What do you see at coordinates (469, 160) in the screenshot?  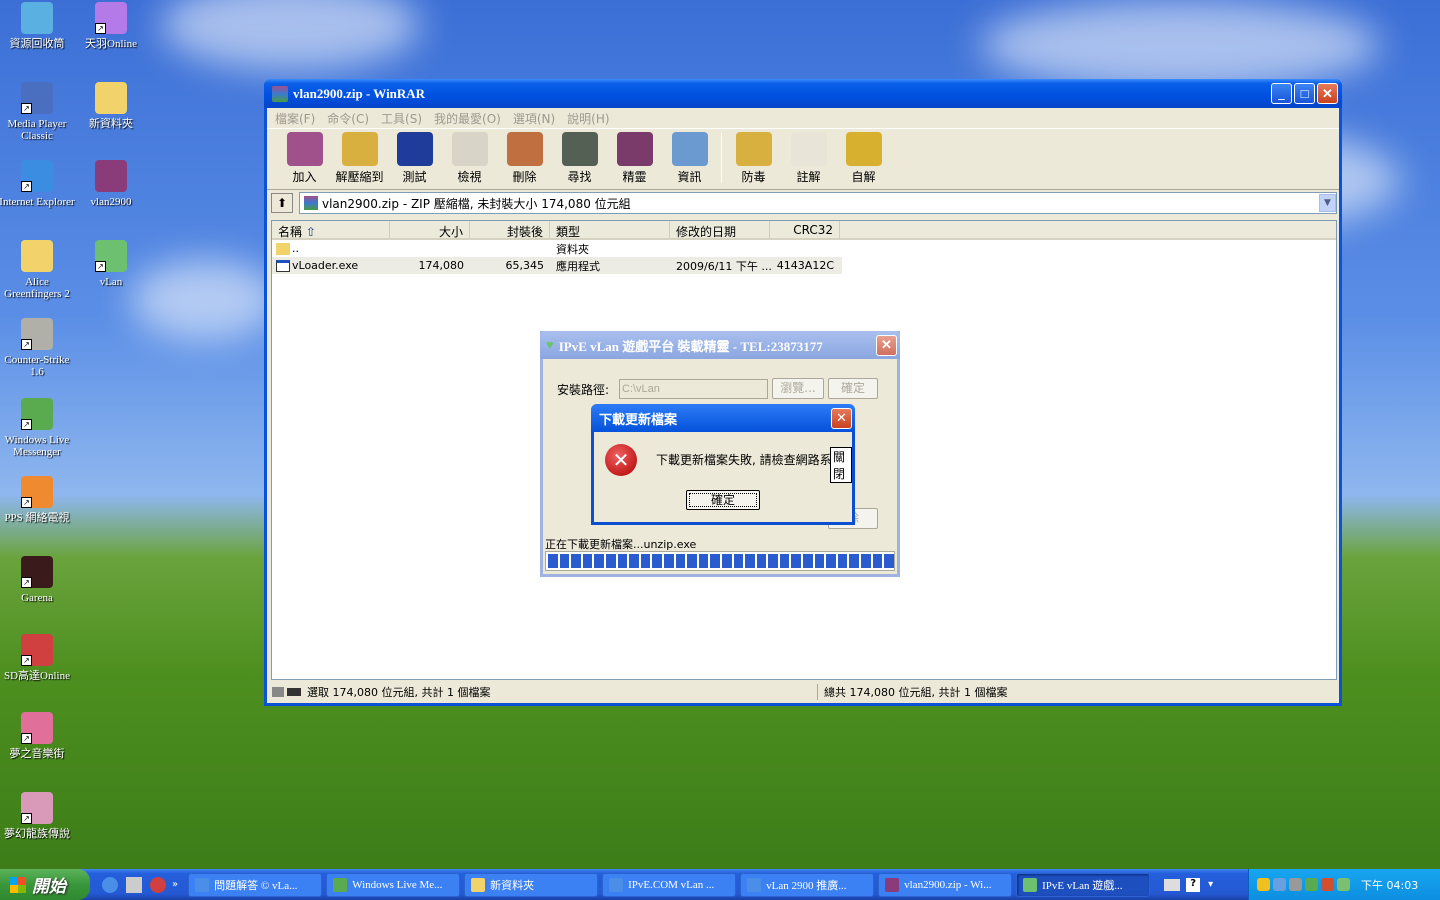 I see `toolbar-button: 檢視` at bounding box center [469, 160].